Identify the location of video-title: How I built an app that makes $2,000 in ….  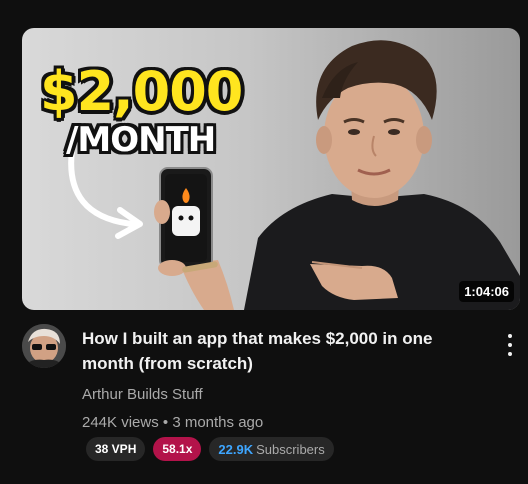
(282, 351).